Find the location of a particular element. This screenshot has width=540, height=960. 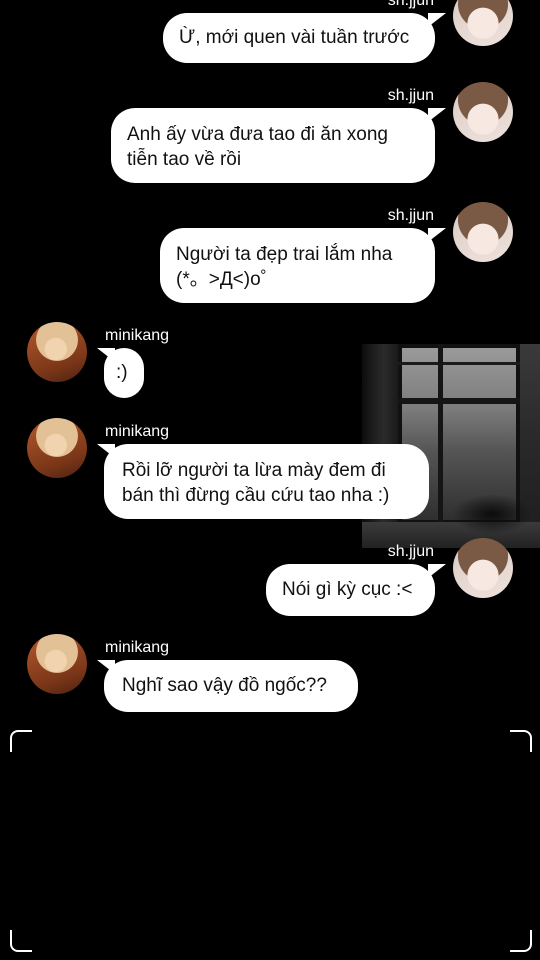

window-transom is located at coordinates (459, 363).